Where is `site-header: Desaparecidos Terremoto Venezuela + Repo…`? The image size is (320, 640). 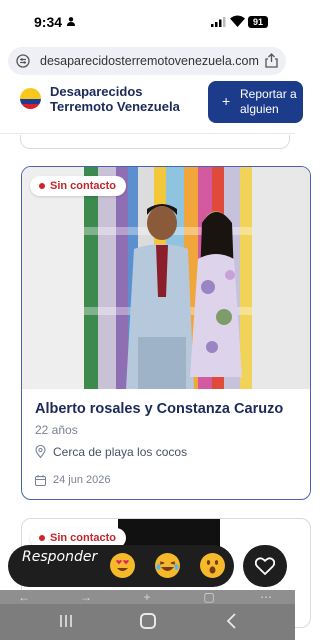 site-header: Desaparecidos Terremoto Venezuela + Repo… is located at coordinates (151, 106).